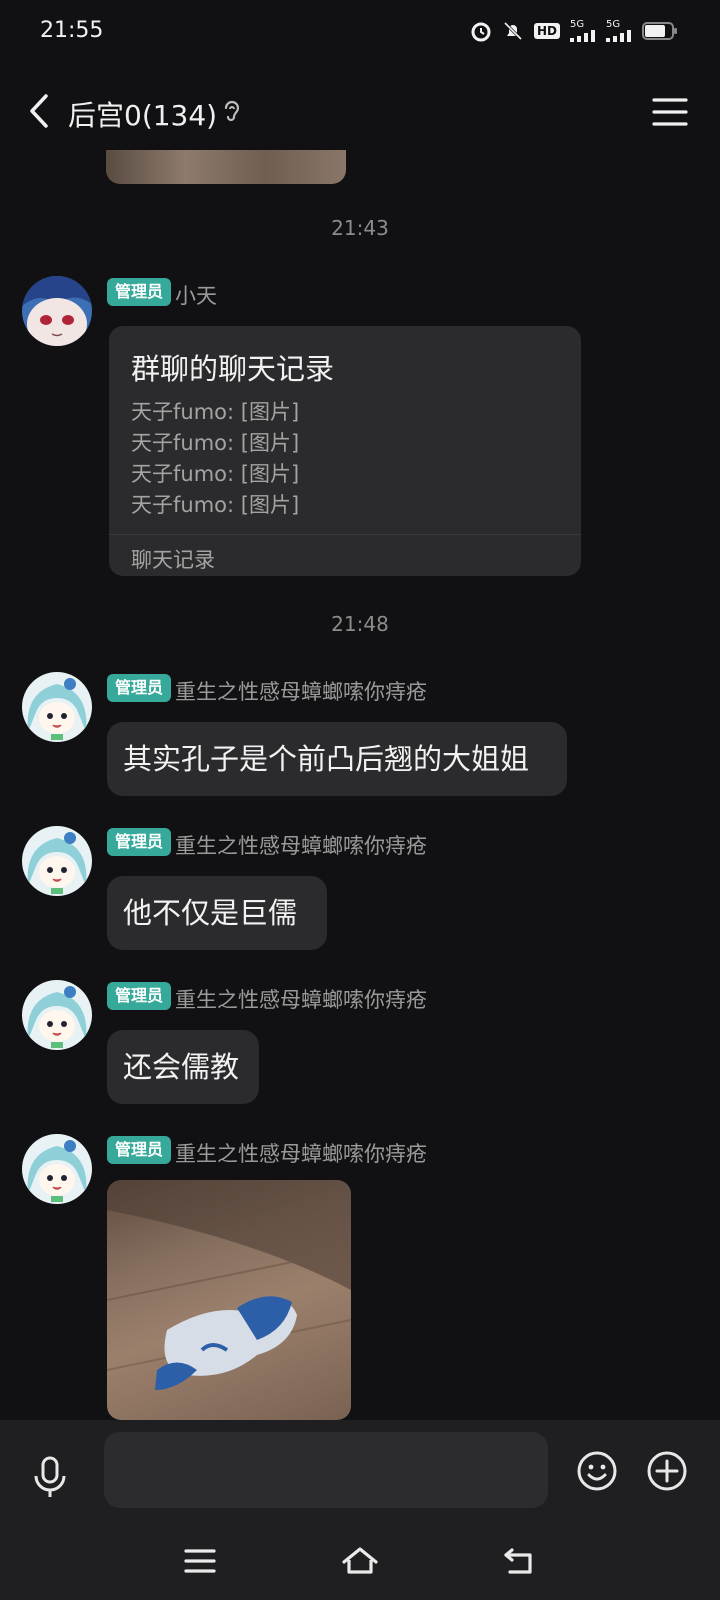  What do you see at coordinates (217, 913) in the screenshot?
I see `message-bubble: 他不仅是巨儒` at bounding box center [217, 913].